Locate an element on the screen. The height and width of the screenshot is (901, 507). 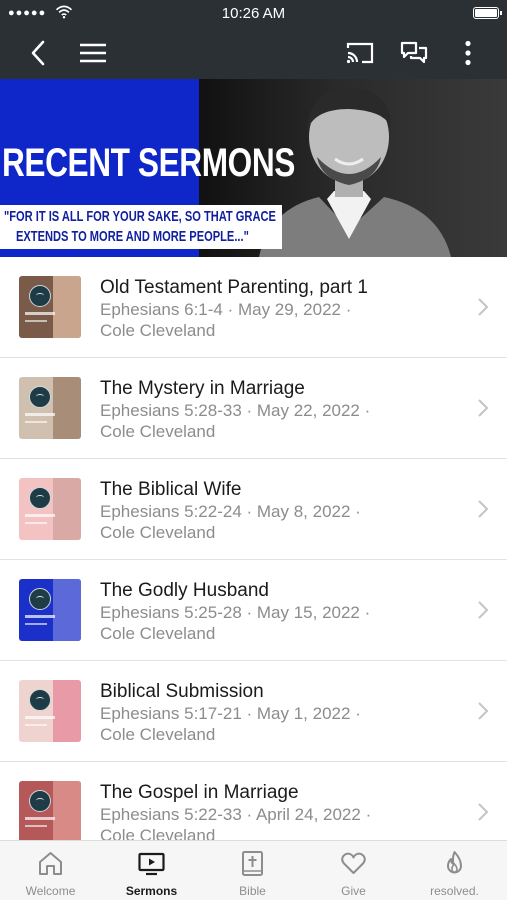
tab-give: Give is located at coordinates (353, 871).